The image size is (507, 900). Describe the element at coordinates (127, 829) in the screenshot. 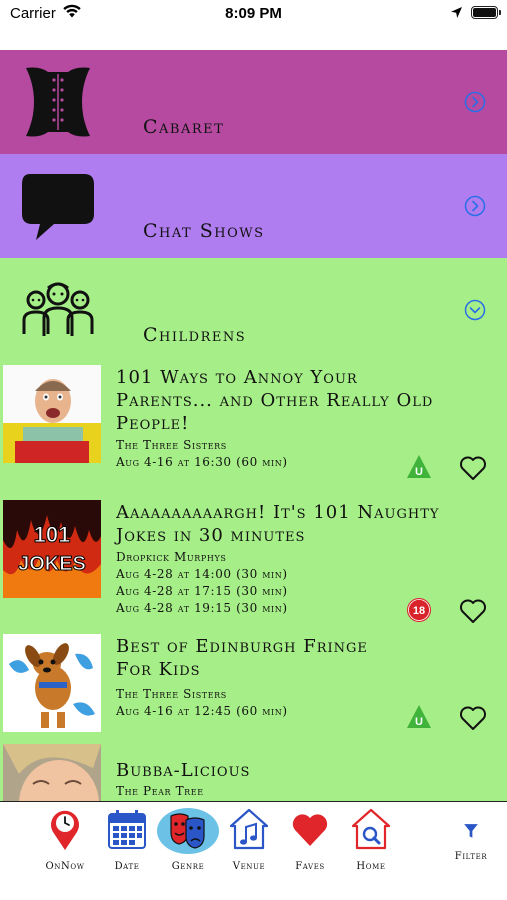

I see `calendar-icon` at that location.